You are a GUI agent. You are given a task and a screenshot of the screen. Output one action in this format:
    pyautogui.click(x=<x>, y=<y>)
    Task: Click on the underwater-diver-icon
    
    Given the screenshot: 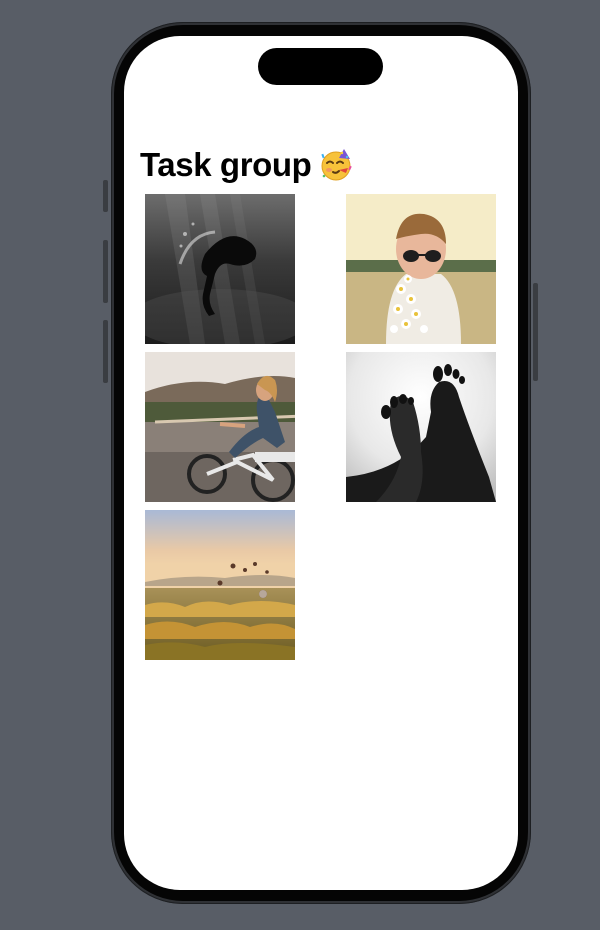 What is the action you would take?
    pyautogui.click(x=220, y=269)
    